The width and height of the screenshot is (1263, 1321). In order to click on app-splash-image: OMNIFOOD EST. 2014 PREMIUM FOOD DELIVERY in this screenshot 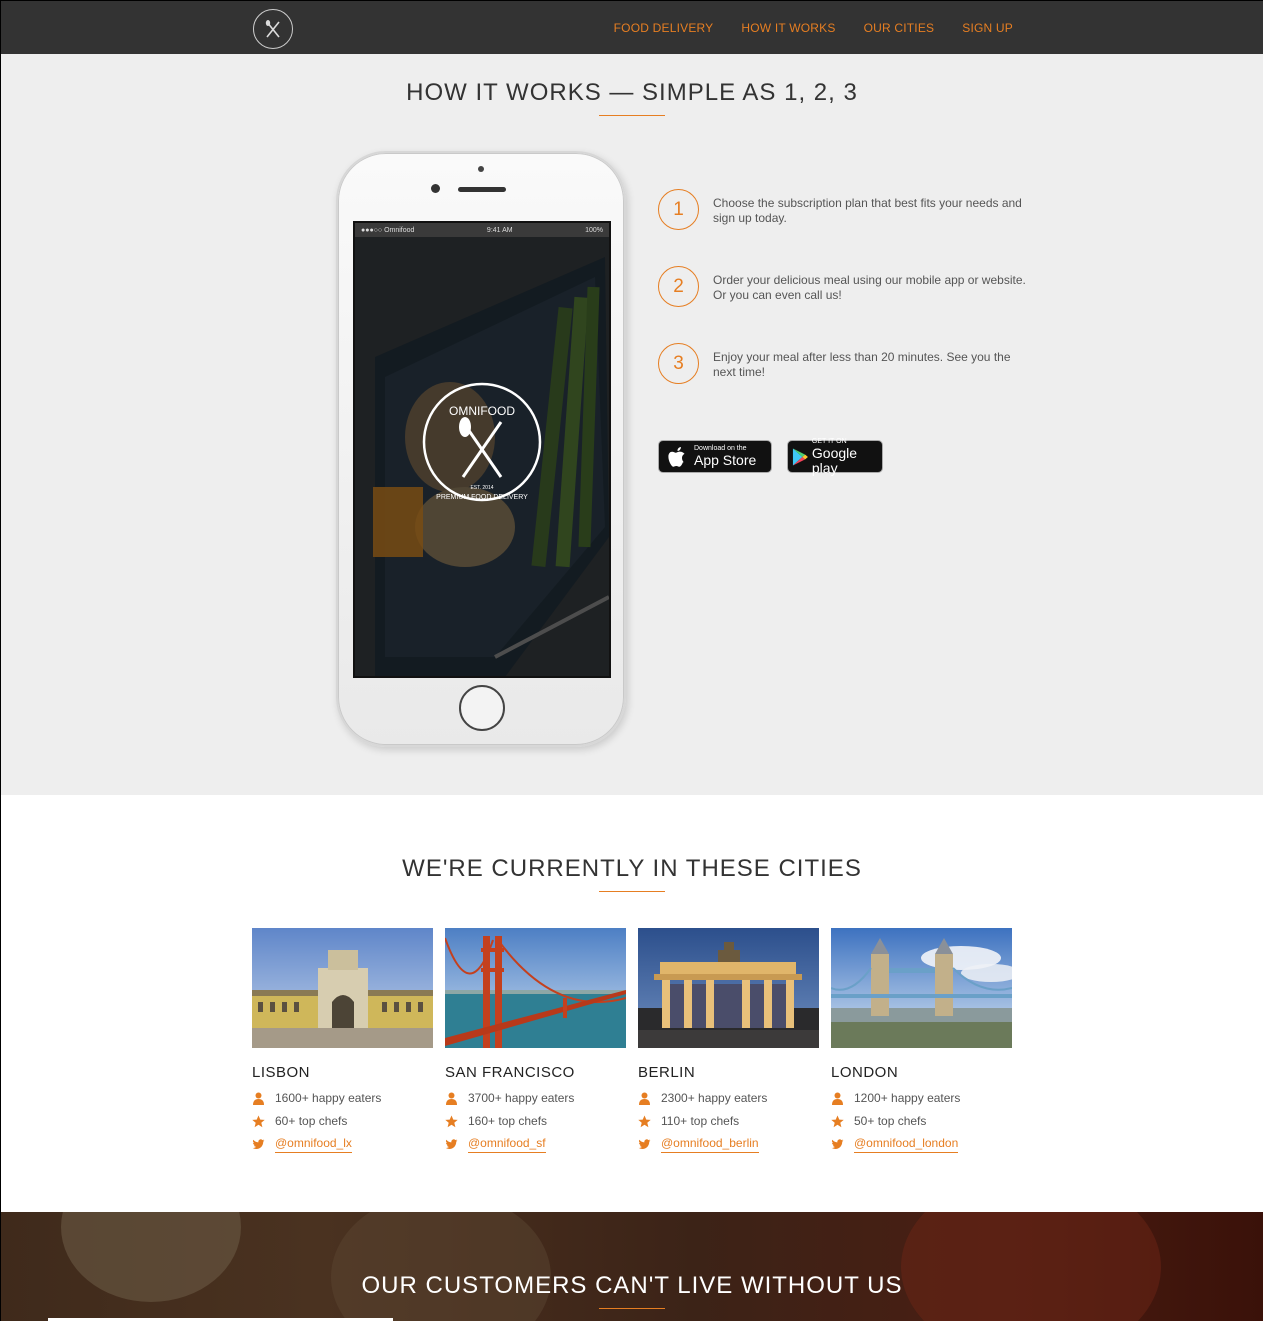, I will do `click(482, 456)`.